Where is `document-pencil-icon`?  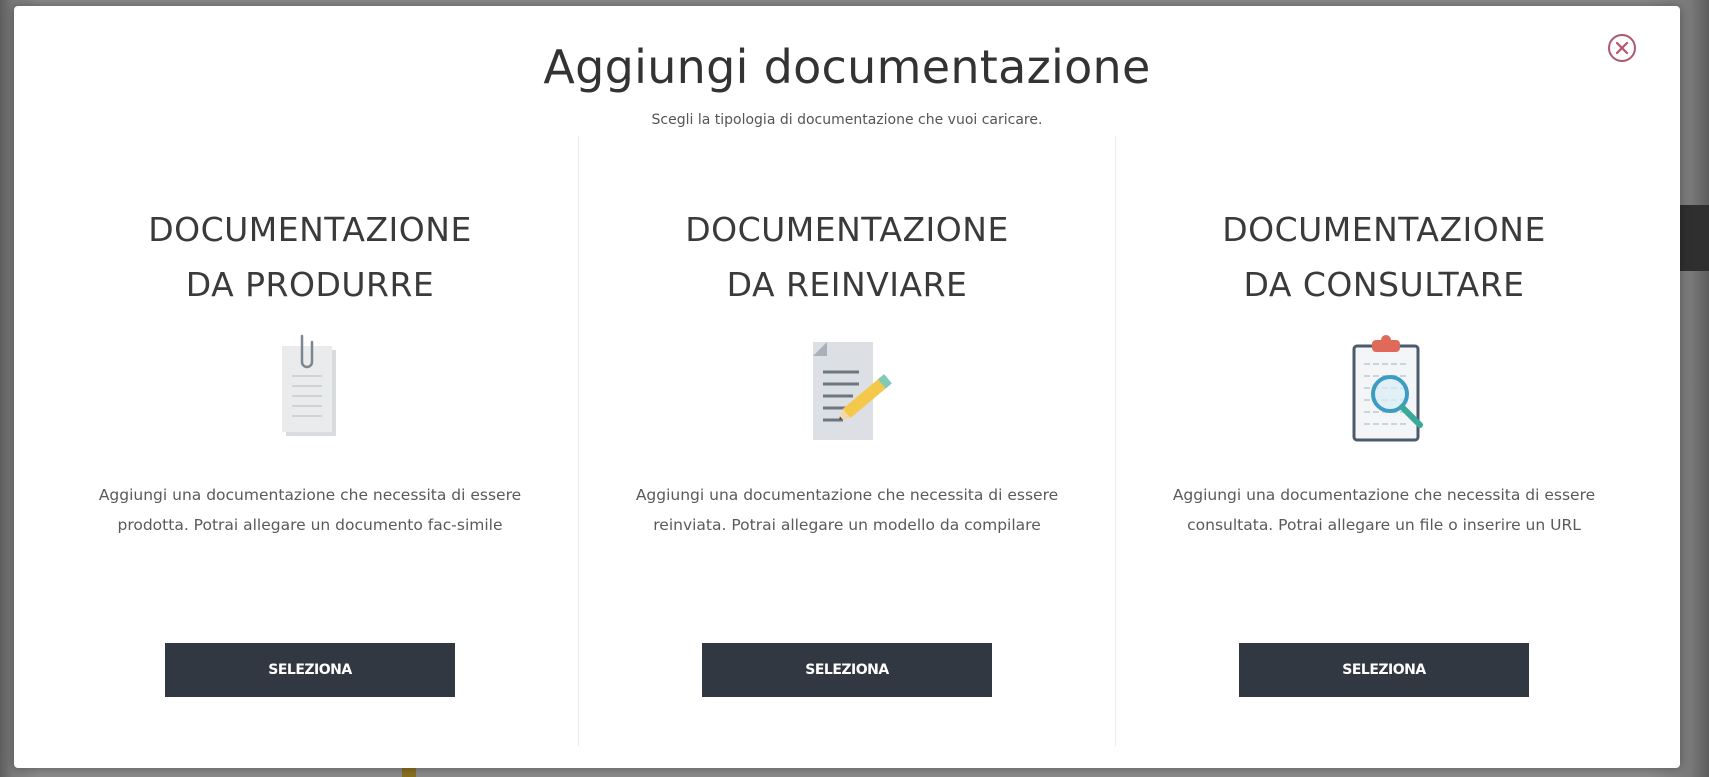
document-pencil-icon is located at coordinates (852, 391).